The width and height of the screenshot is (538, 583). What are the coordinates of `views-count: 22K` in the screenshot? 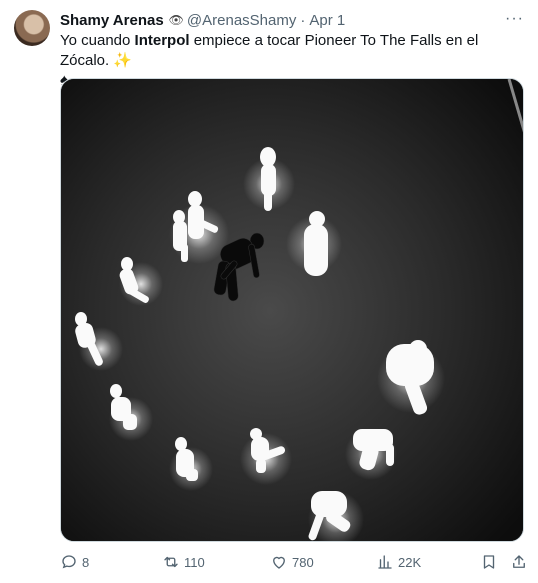 It's located at (410, 562).